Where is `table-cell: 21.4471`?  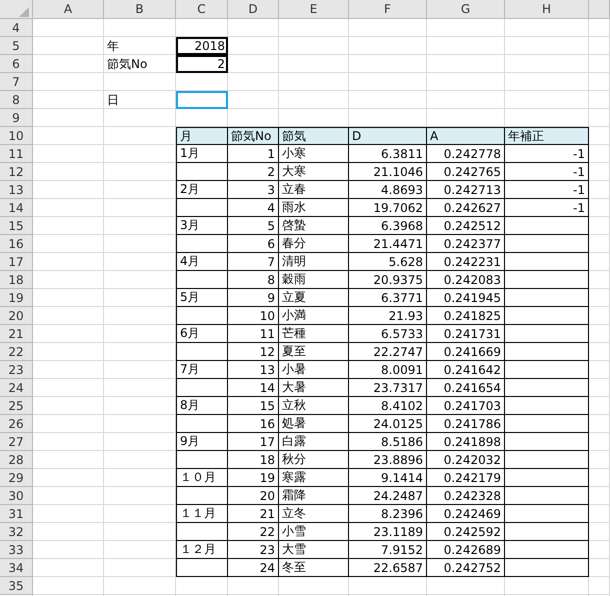 table-cell: 21.4471 is located at coordinates (388, 244).